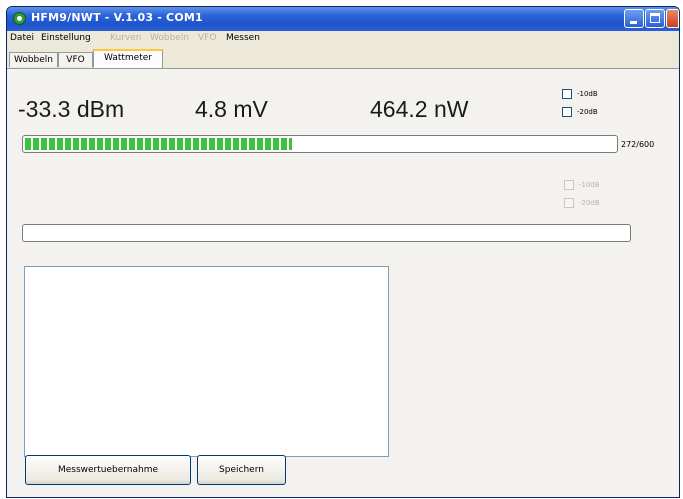  What do you see at coordinates (320, 144) in the screenshot?
I see `ch1-level-bar` at bounding box center [320, 144].